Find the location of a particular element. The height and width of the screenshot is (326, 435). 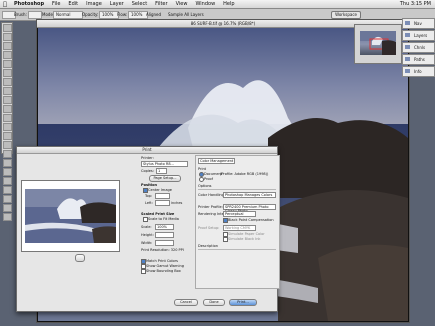

clone-stamp-tool-icon is located at coordinates (7, 100).